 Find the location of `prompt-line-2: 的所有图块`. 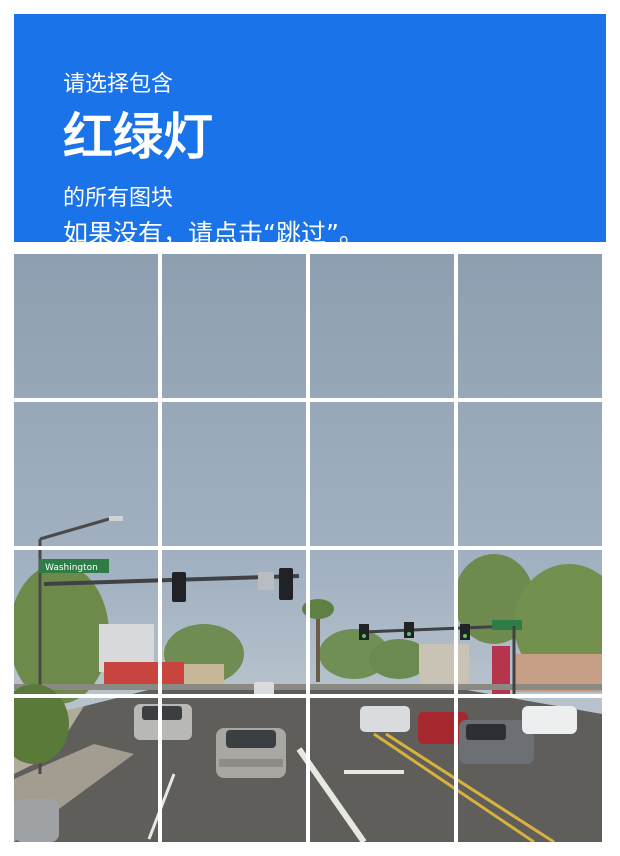

prompt-line-2: 的所有图块 is located at coordinates (118, 198).